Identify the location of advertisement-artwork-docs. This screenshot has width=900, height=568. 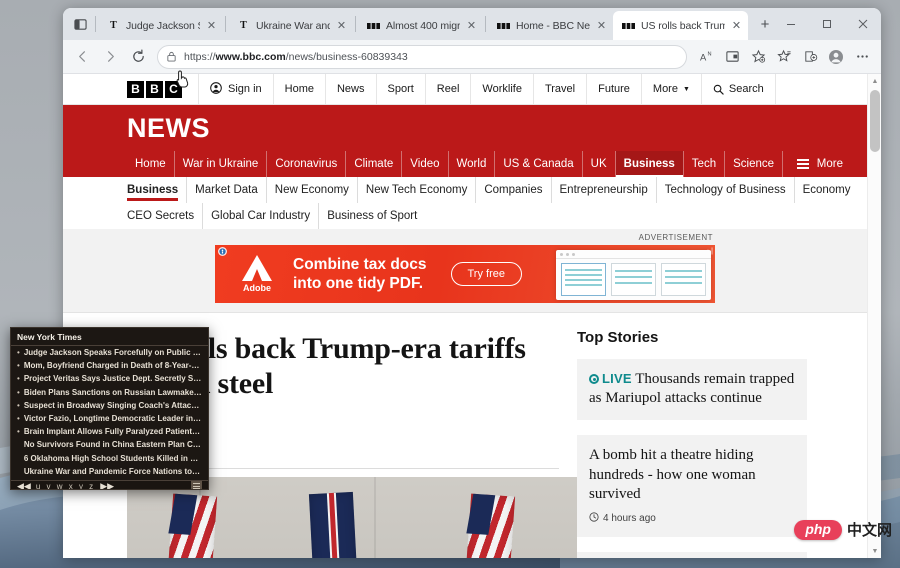
(633, 279).